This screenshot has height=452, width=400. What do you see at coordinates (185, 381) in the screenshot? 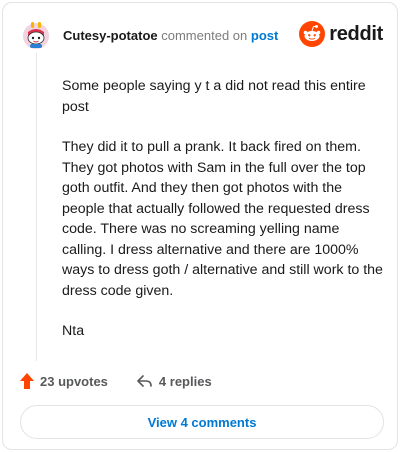
I see `replies-count: 4 replies` at bounding box center [185, 381].